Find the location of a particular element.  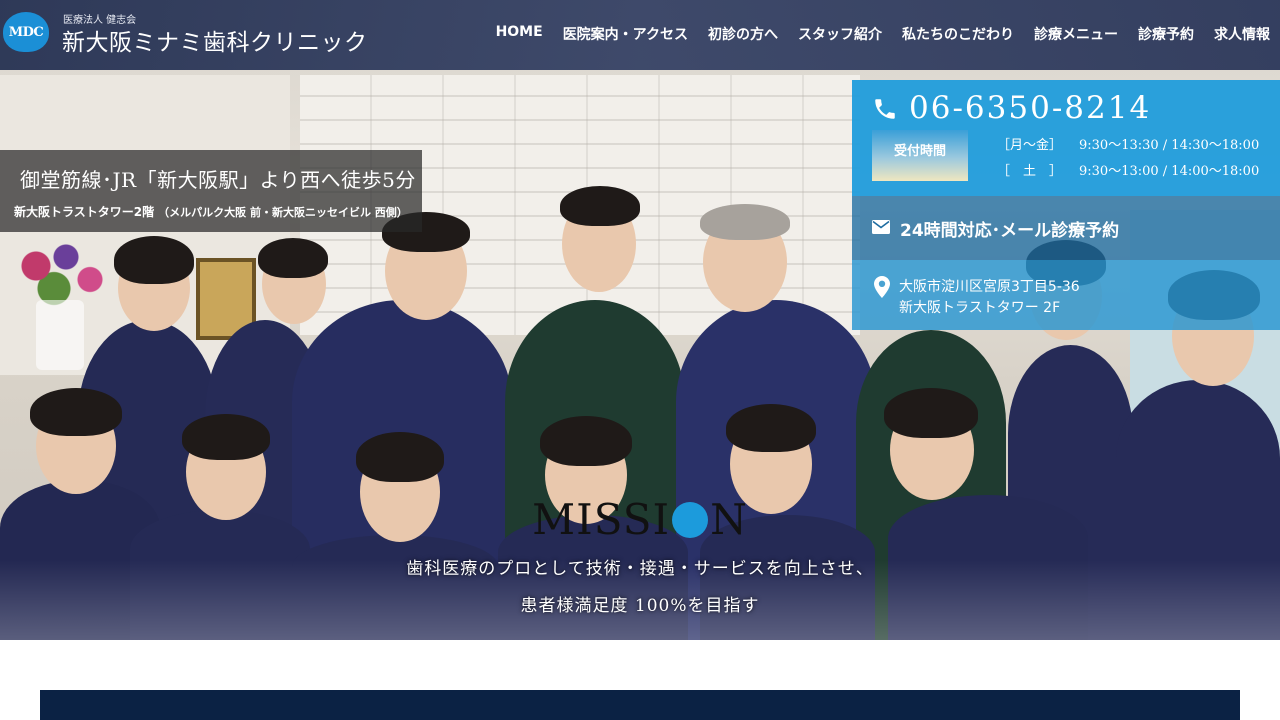

mission-title-left: MISSI is located at coordinates (601, 519).